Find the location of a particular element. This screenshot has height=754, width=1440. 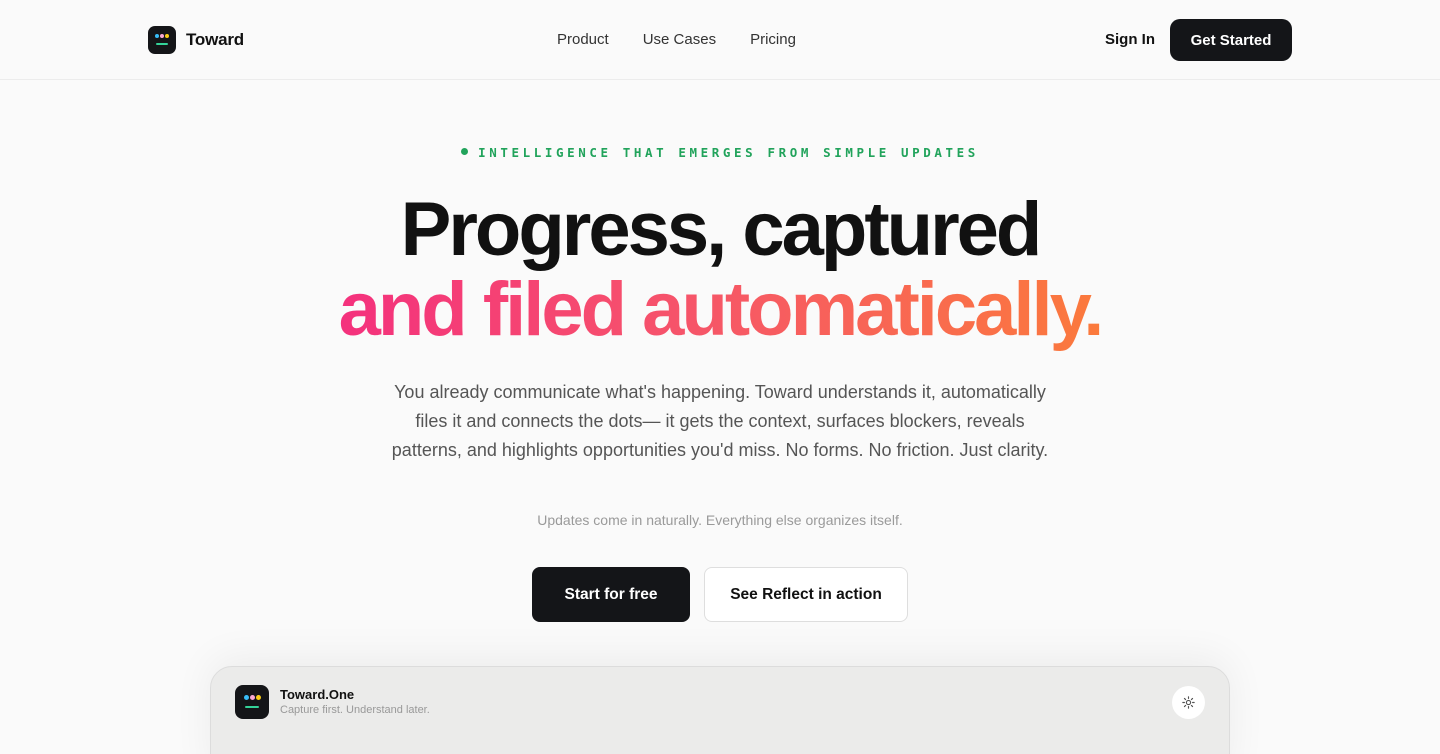

nav-link-pricing: Pricing is located at coordinates (773, 39).